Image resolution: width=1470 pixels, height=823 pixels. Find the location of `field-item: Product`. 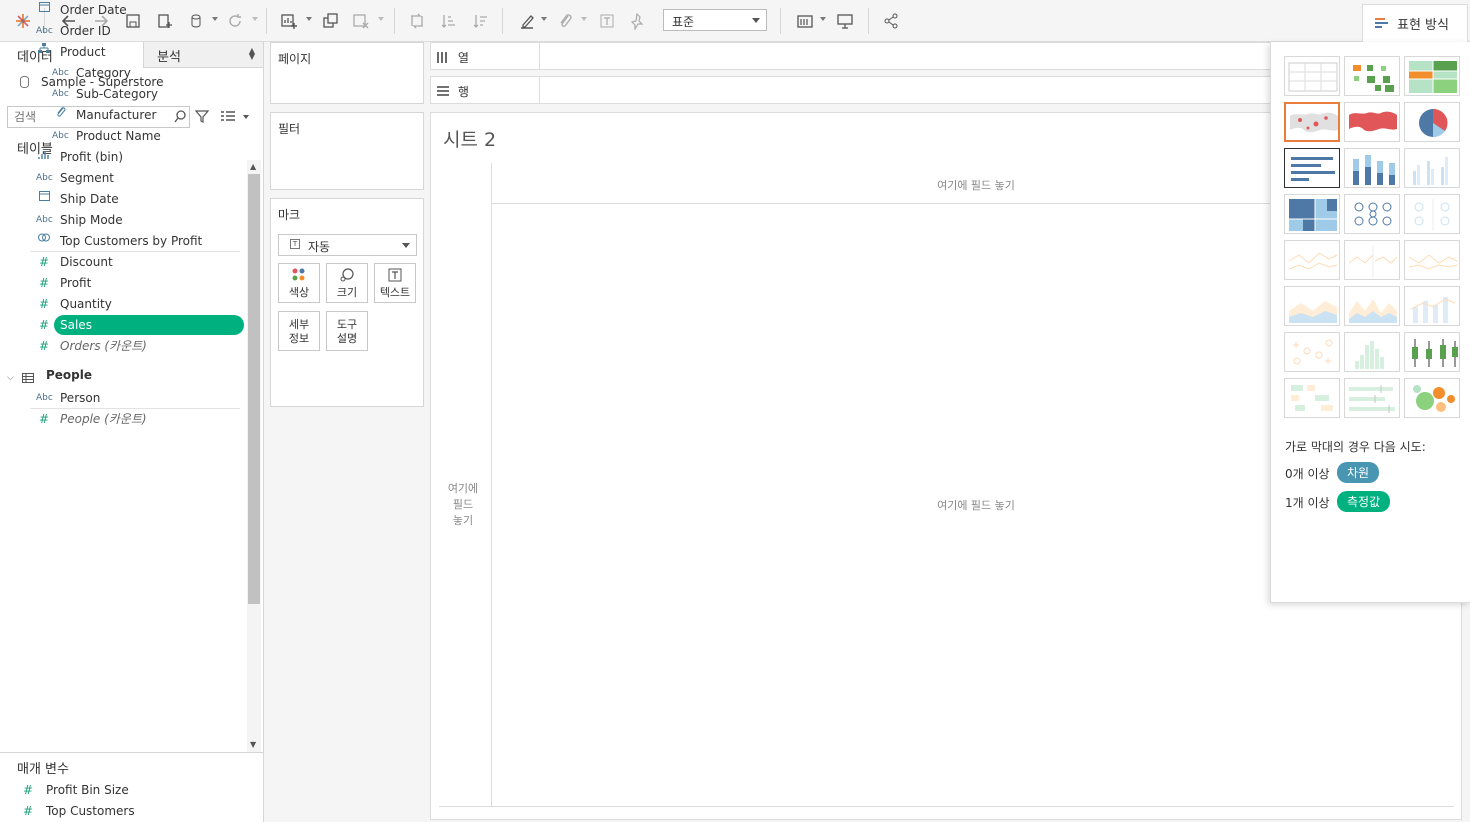

field-item: Product is located at coordinates (124, 52).